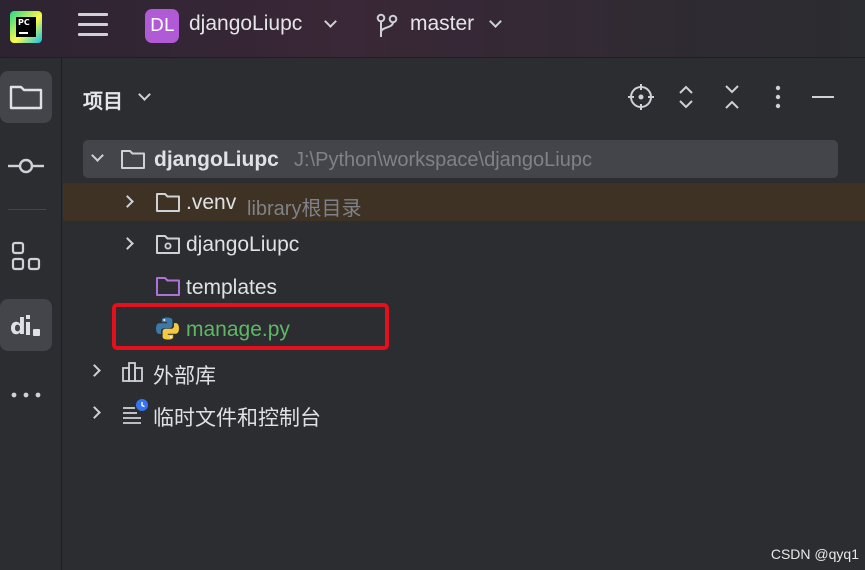 This screenshot has width=865, height=570. I want to click on tree-row-templates: templates, so click(464, 286).